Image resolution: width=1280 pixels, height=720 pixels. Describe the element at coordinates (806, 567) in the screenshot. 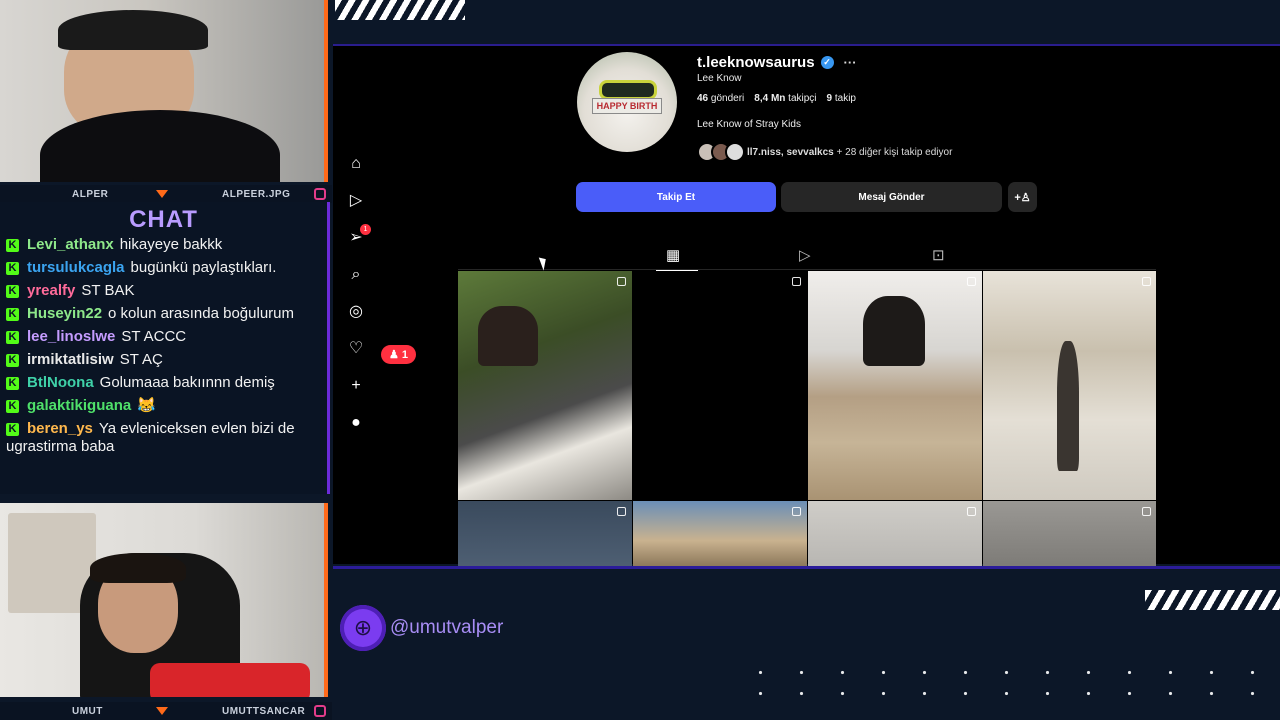

I see `accent-line` at that location.